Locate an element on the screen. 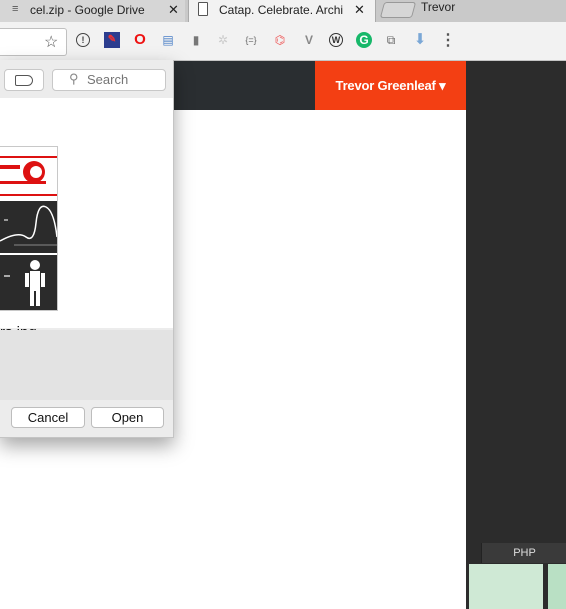 The width and height of the screenshot is (566, 609). grammarly-icon: G is located at coordinates (364, 40).